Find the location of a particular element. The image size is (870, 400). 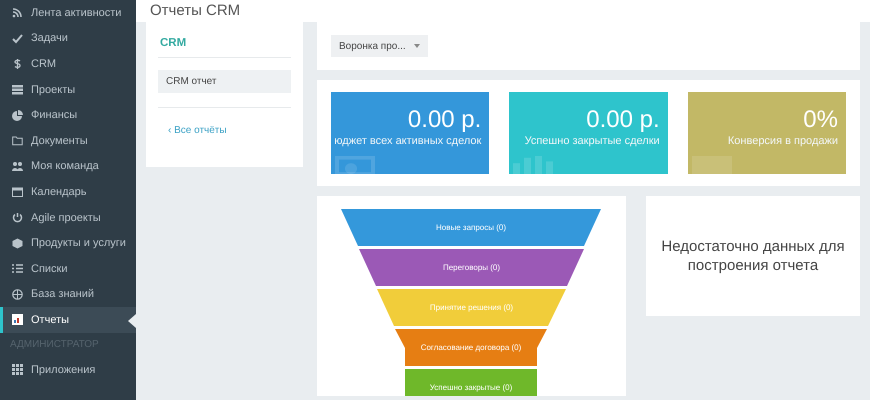

globe-icon is located at coordinates (17, 294).